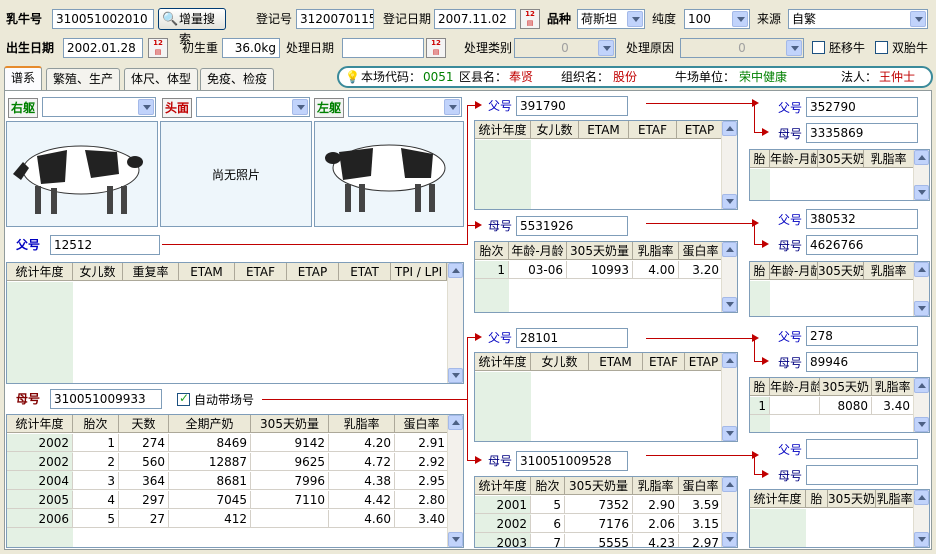 The image size is (936, 554). Describe the element at coordinates (839, 405) in the screenshot. I see `dsd-grid: 胎年龄-月龄 305天奶 乳脂率 1 8080 3.40` at that location.